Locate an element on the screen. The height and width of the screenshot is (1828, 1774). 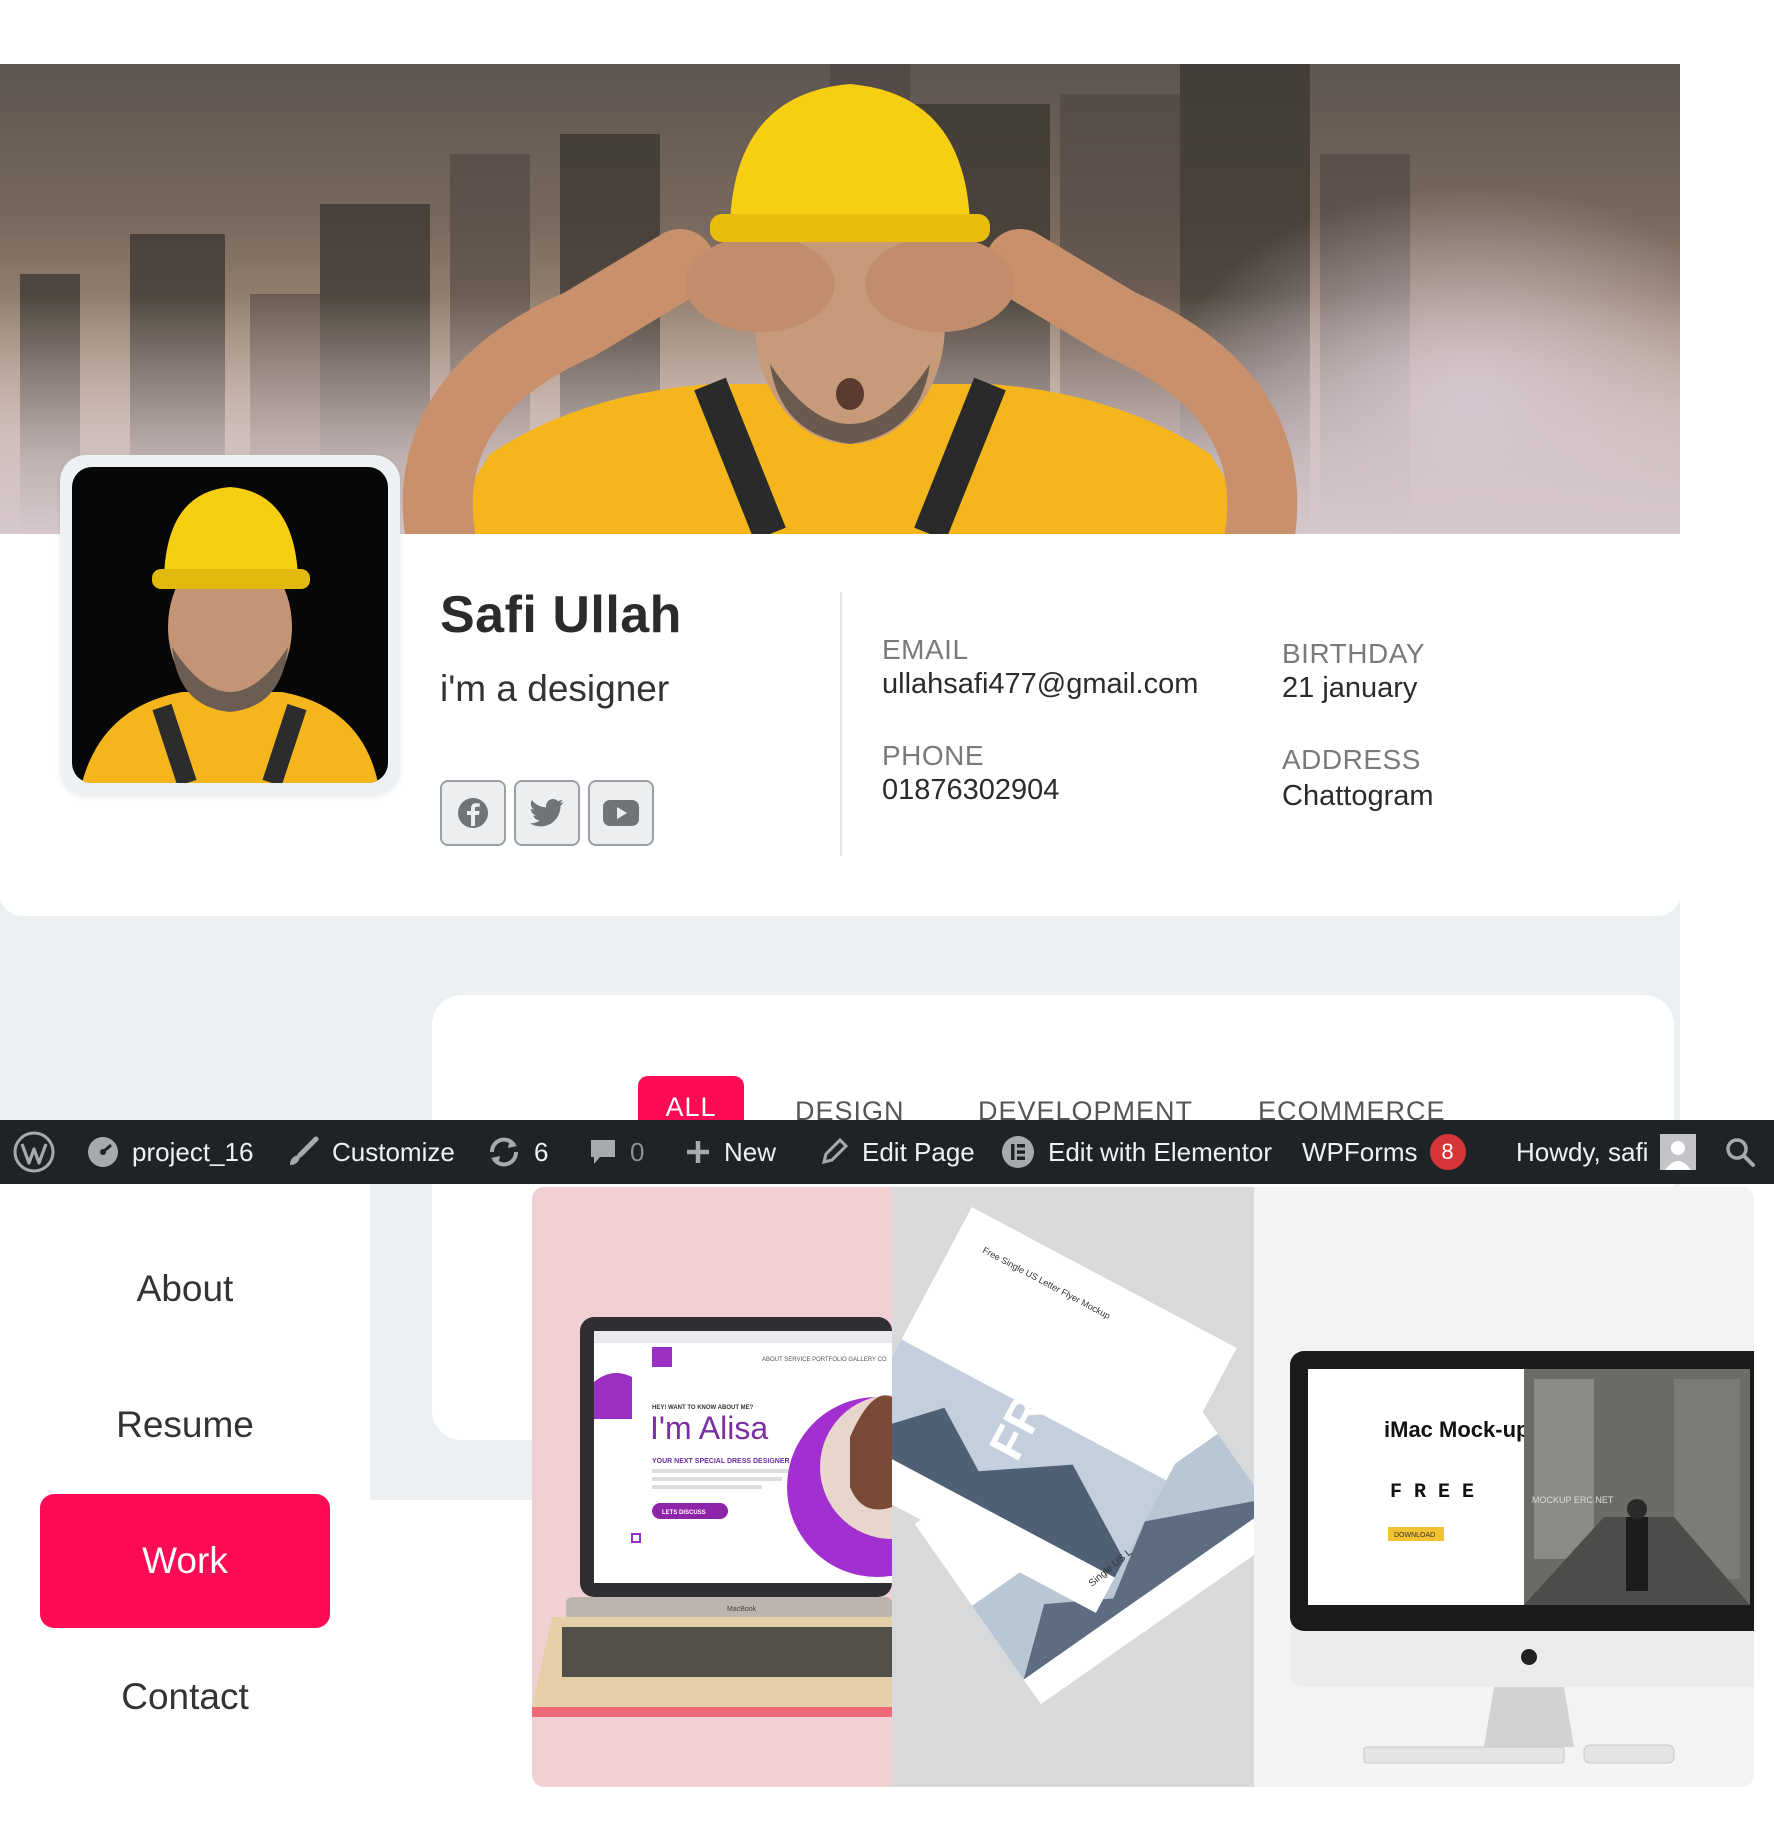
twitter-button is located at coordinates (547, 813).